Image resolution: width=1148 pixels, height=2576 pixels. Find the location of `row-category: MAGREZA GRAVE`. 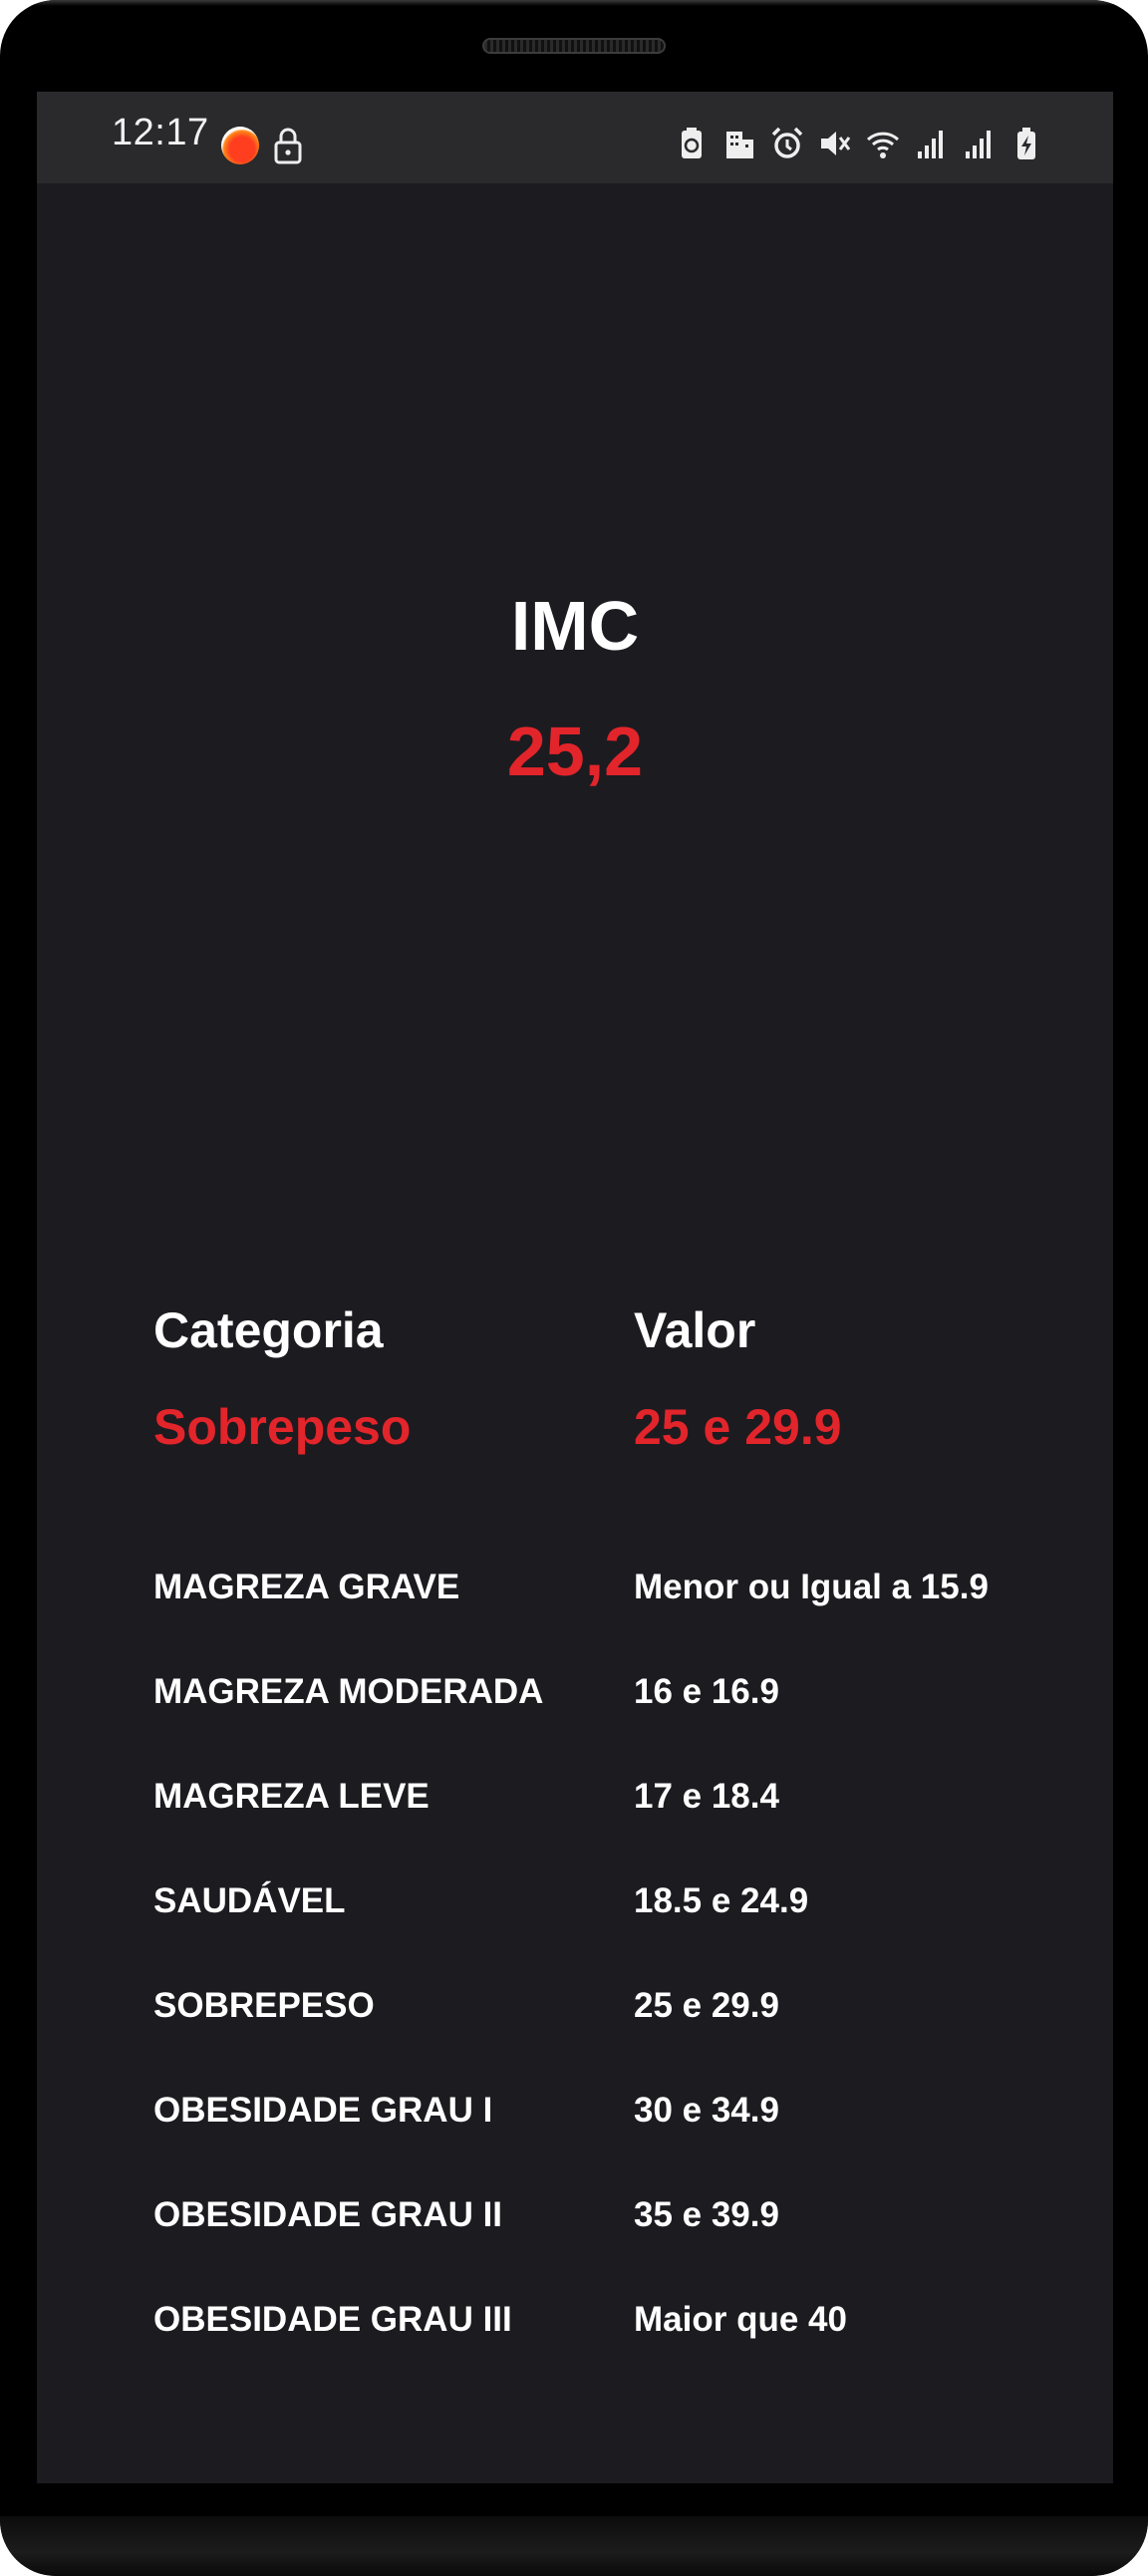

row-category: MAGREZA GRAVE is located at coordinates (306, 1587).